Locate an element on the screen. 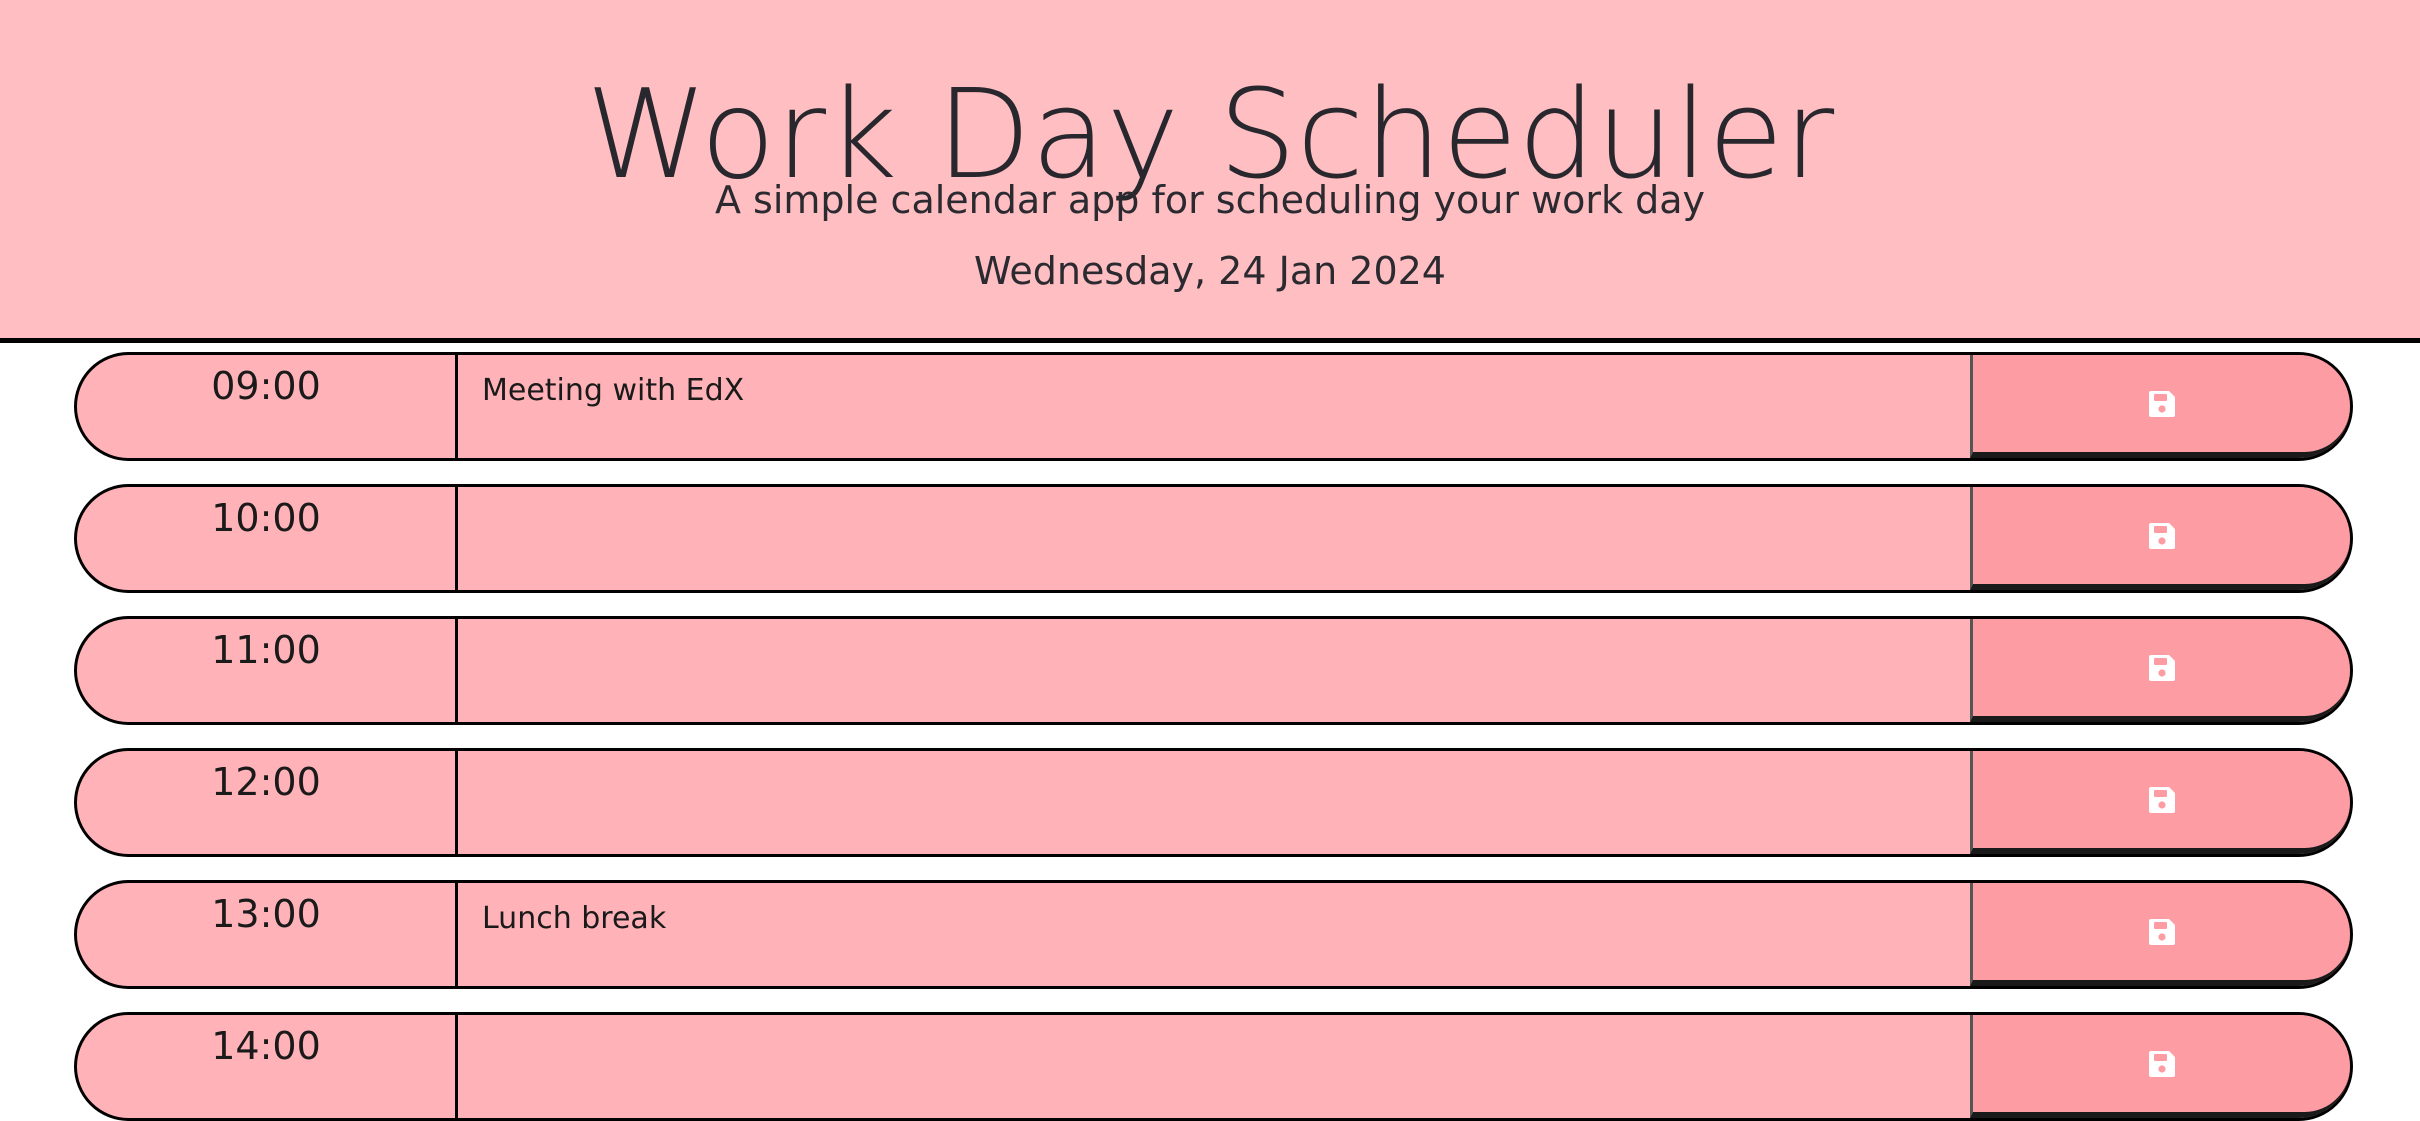 The width and height of the screenshot is (2420, 1121). current-day: Wednesday, 24 Jan 2024 is located at coordinates (1210, 271).